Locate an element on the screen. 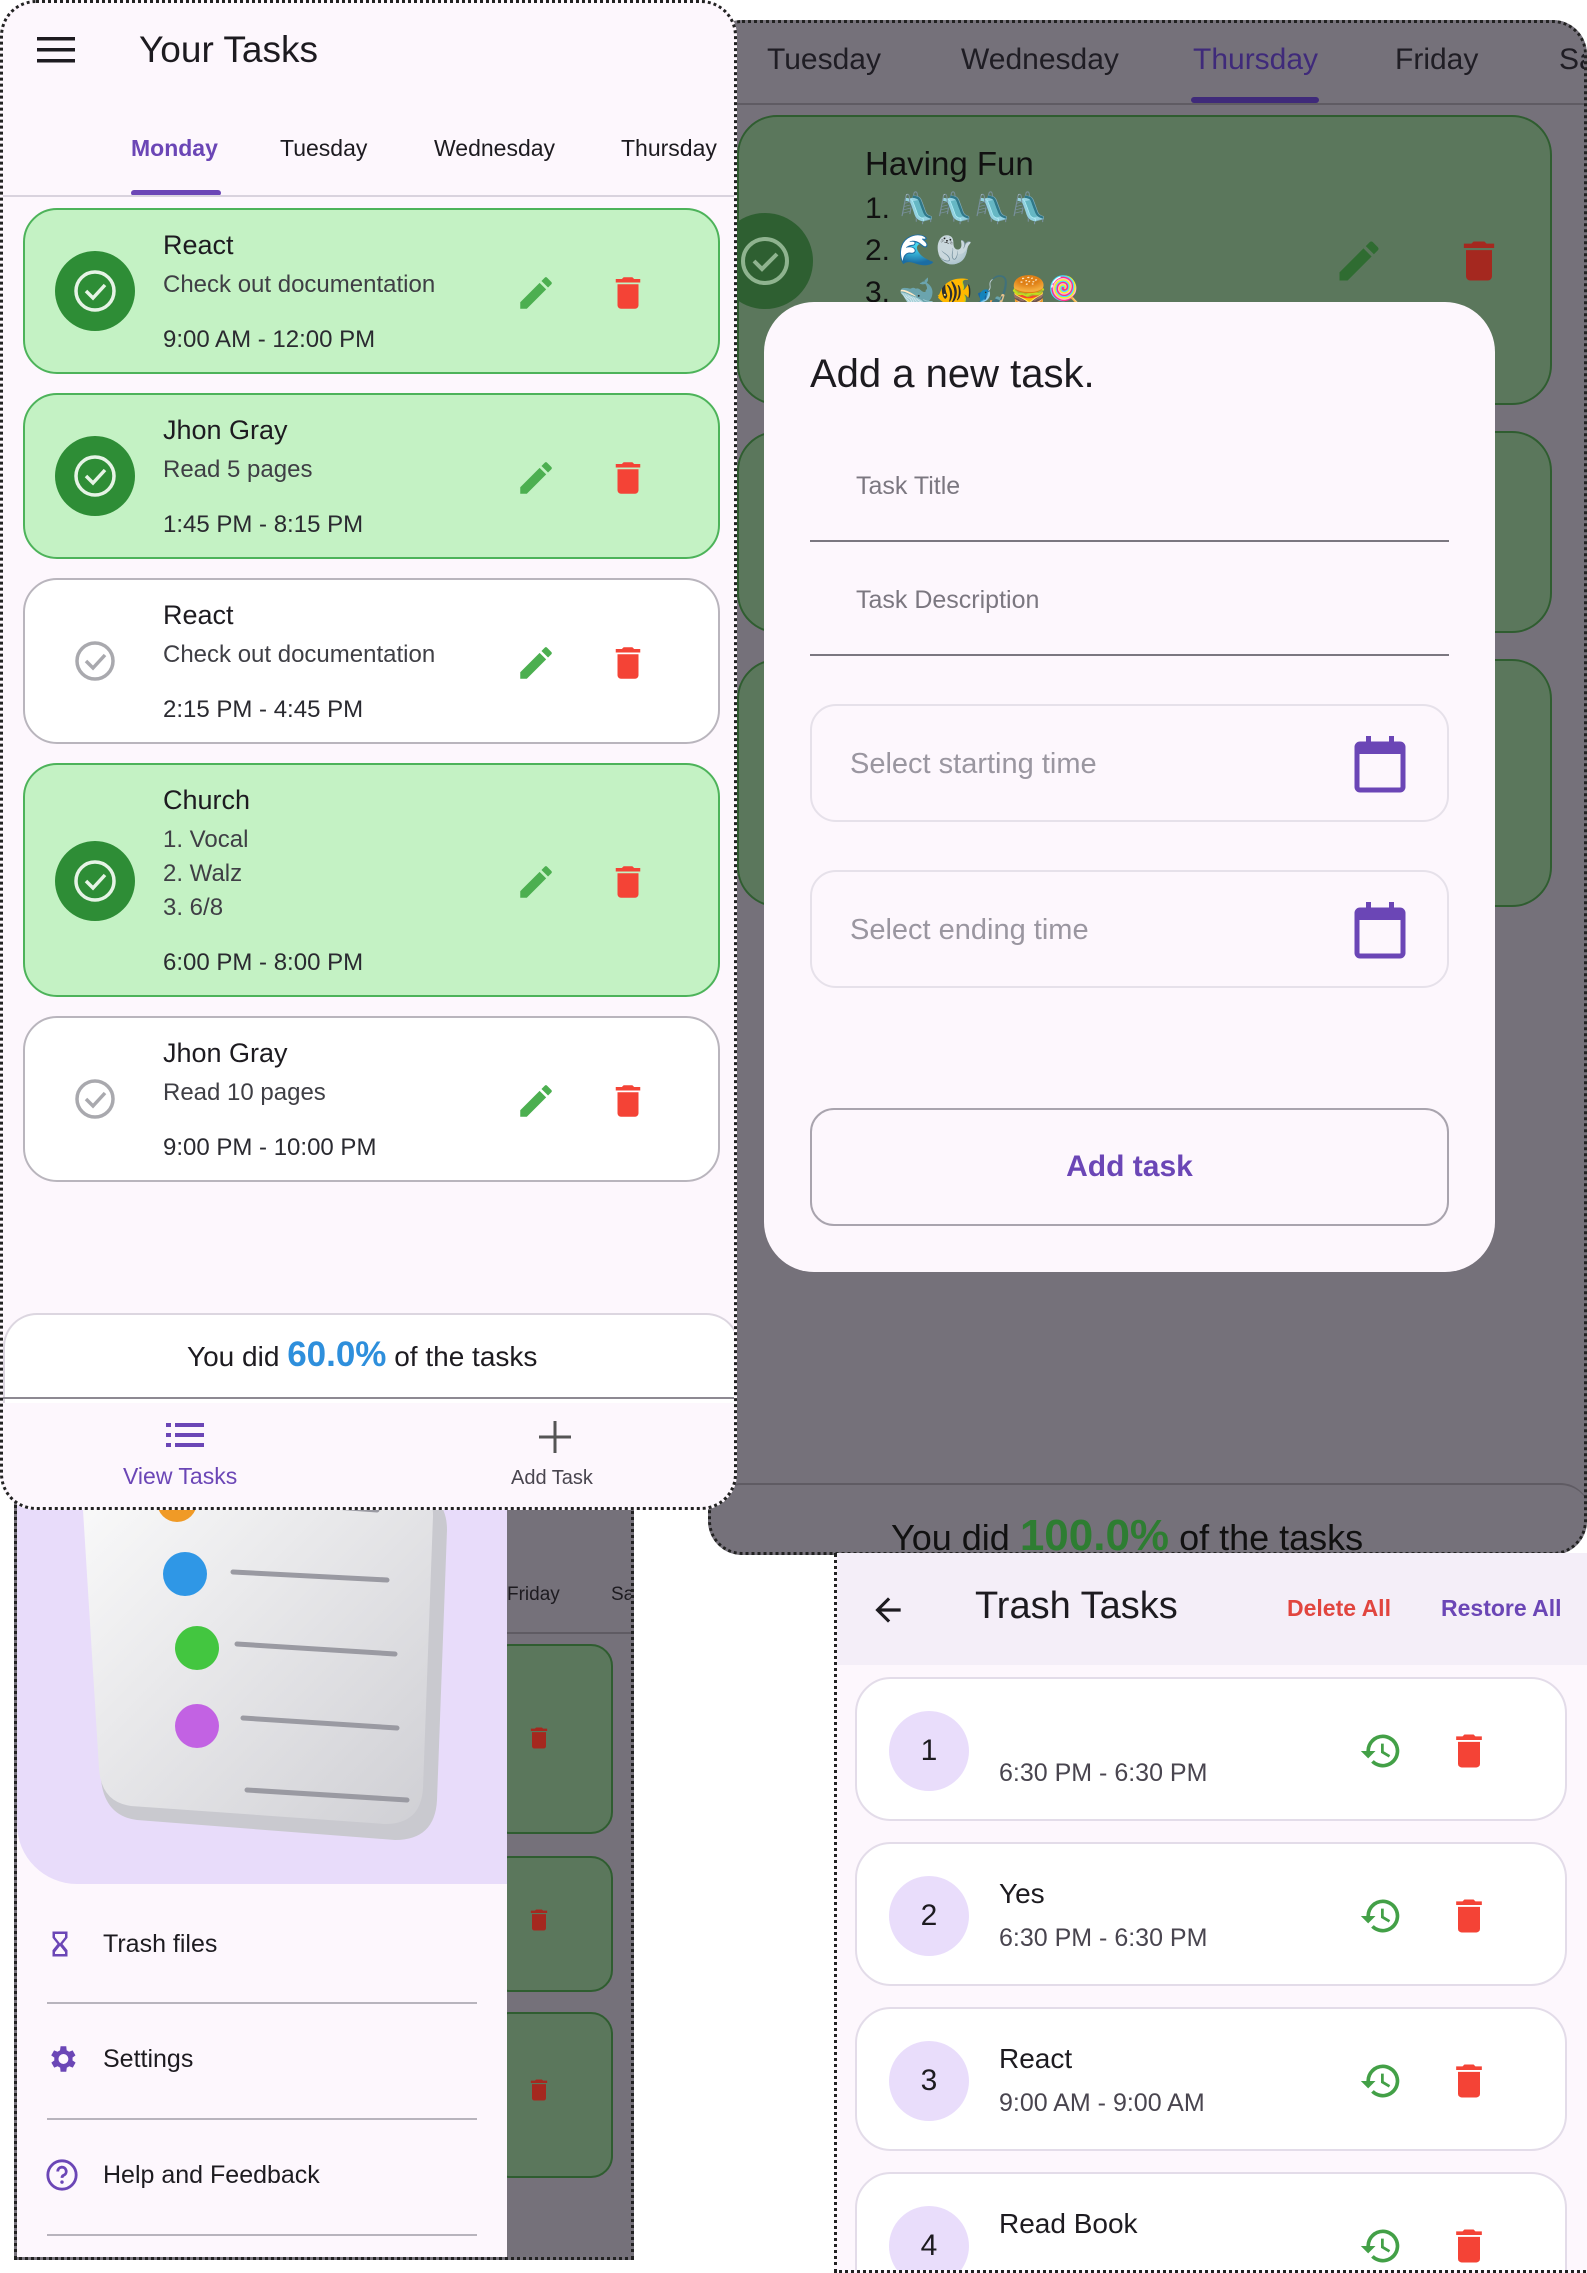  drawer-item-label: Settings is located at coordinates (148, 2058).